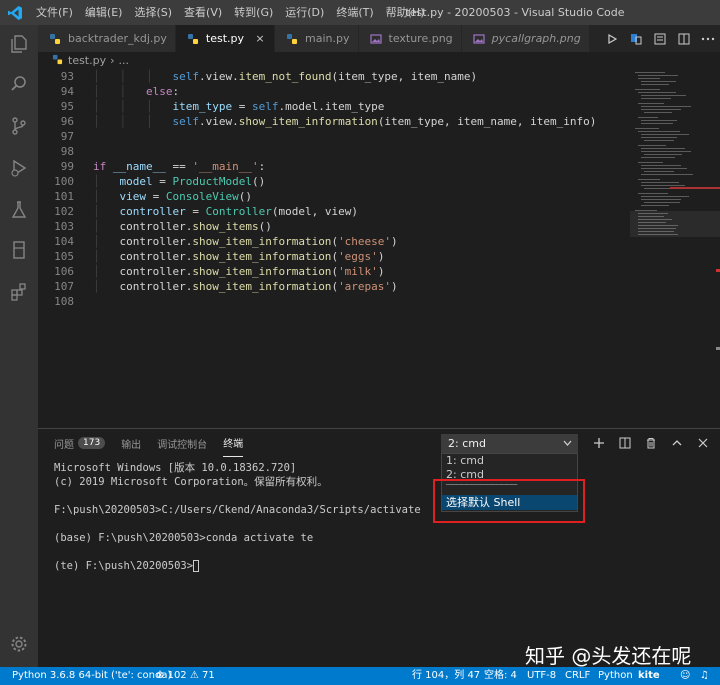 The width and height of the screenshot is (720, 685). What do you see at coordinates (334, 166) in the screenshot?
I see `code-line: 99 if __name__ == '__main__':` at bounding box center [334, 166].